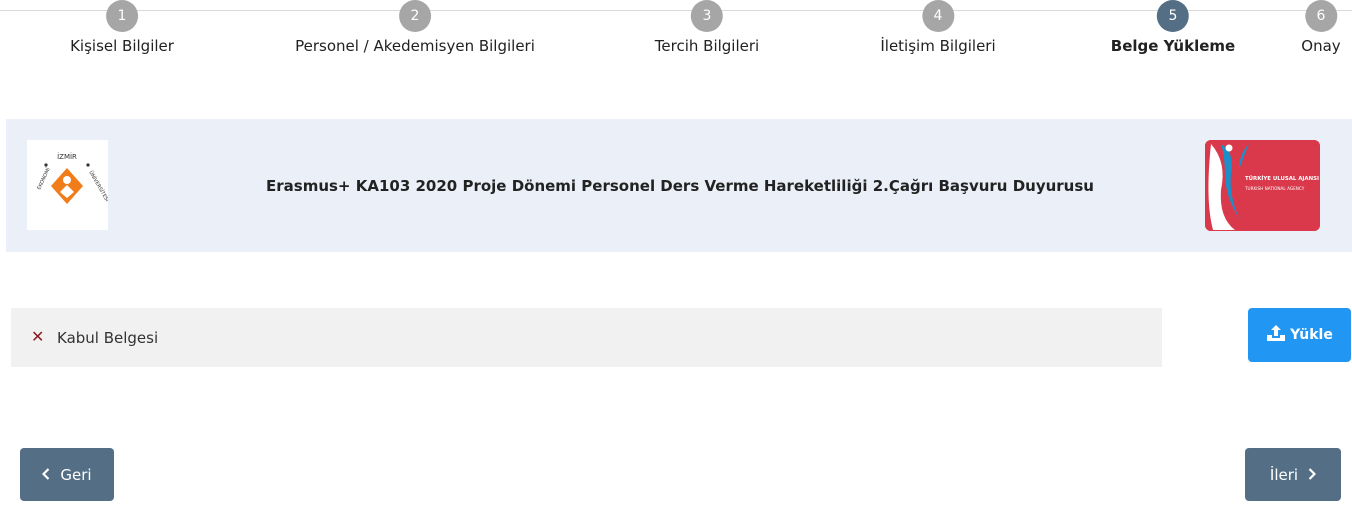 This screenshot has width=1352, height=514. Describe the element at coordinates (76, 474) in the screenshot. I see `back-label: Geri` at that location.